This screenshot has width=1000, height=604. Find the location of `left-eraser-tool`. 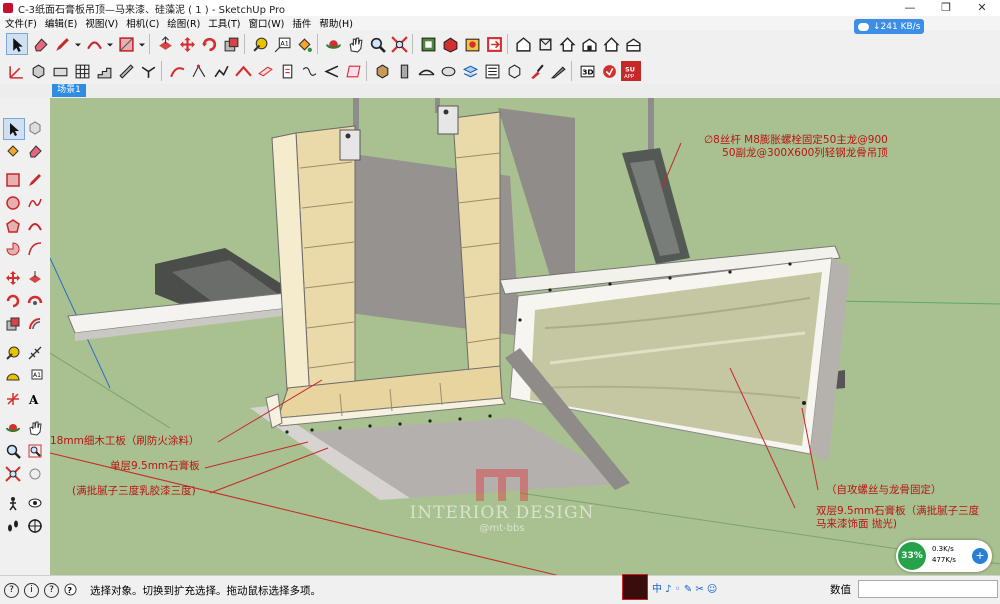

left-eraser-tool is located at coordinates (35, 151).